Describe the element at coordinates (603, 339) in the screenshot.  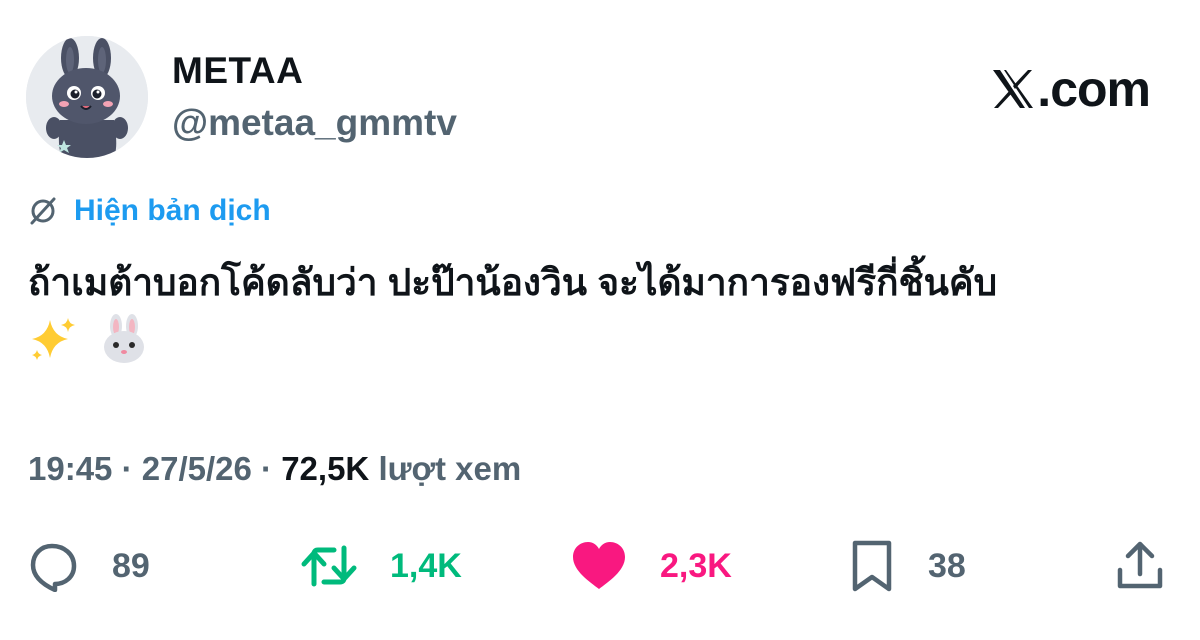
I see `tweet-emojis` at that location.